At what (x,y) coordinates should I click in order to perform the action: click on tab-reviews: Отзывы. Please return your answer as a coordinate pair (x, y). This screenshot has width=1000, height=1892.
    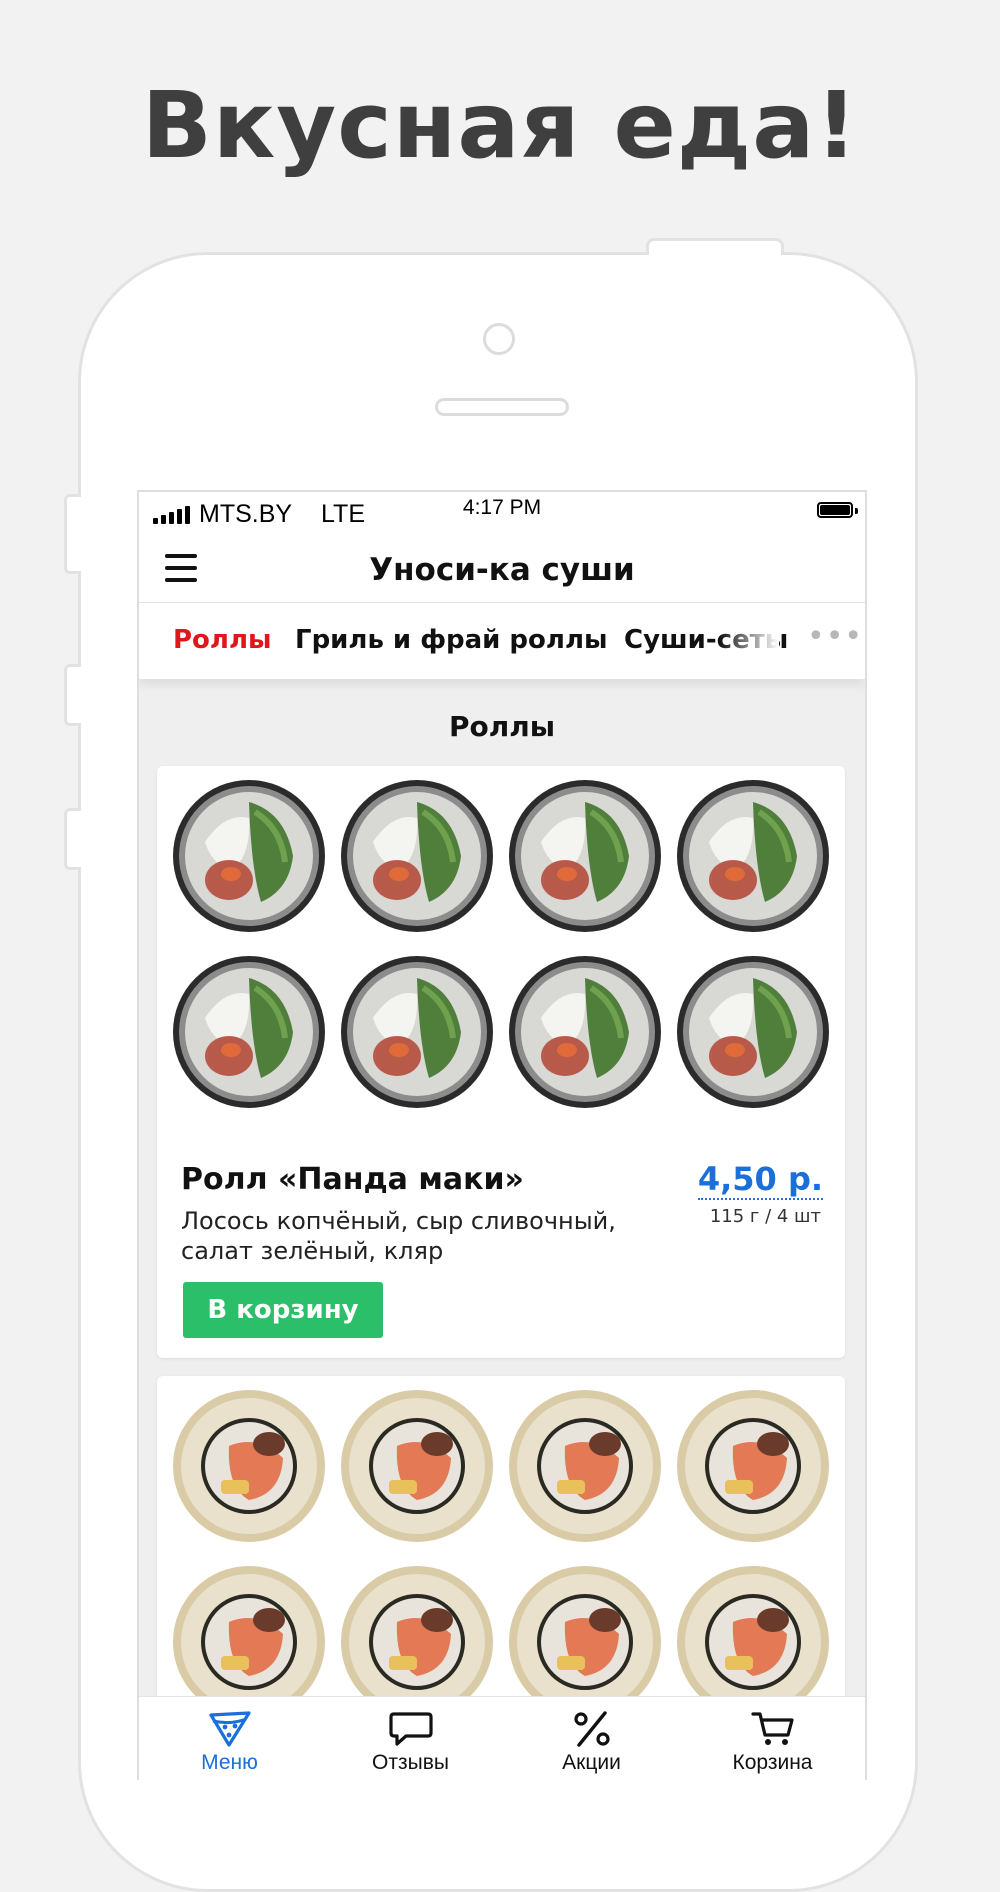
    Looking at the image, I should click on (410, 1738).